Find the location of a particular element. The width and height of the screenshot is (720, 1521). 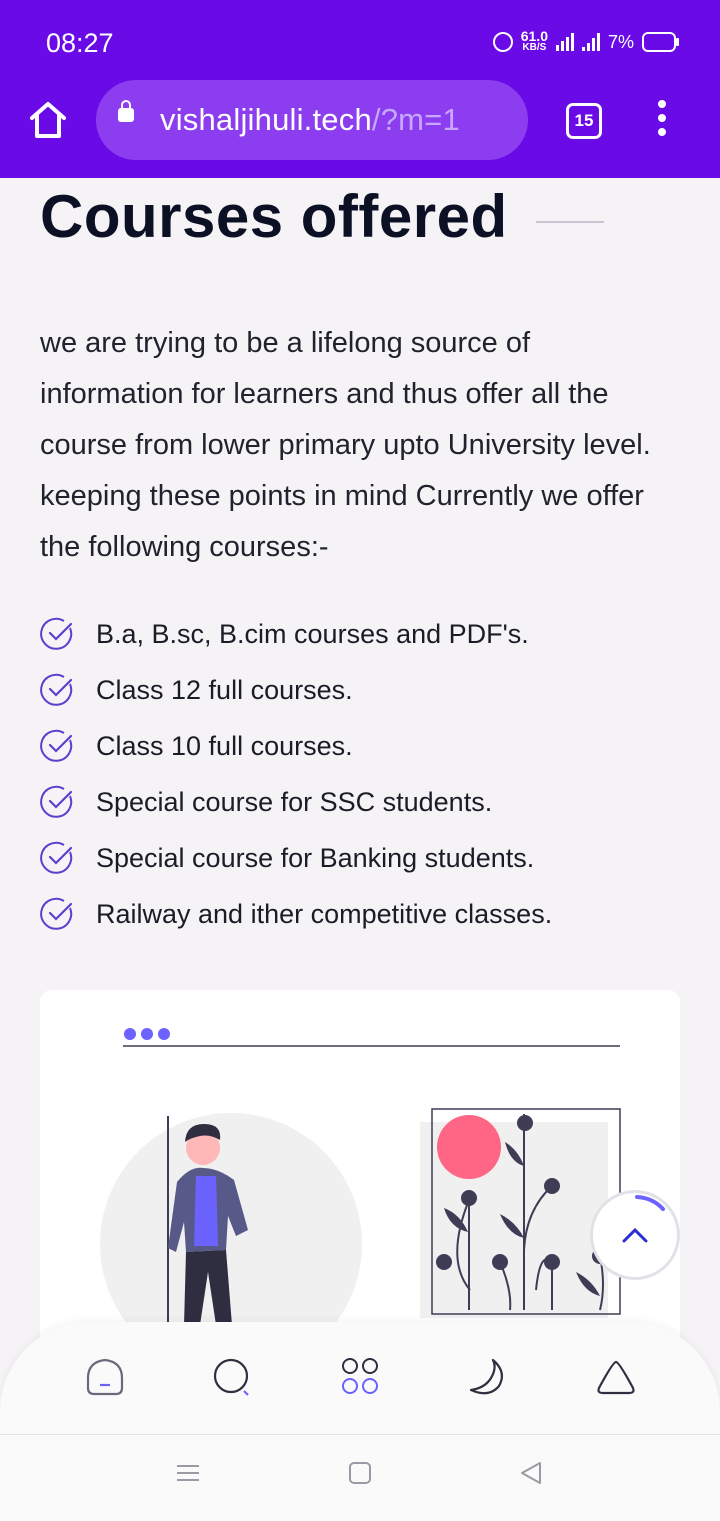

address-bar: vishaljihuli.tech/?m=1 is located at coordinates (312, 120).